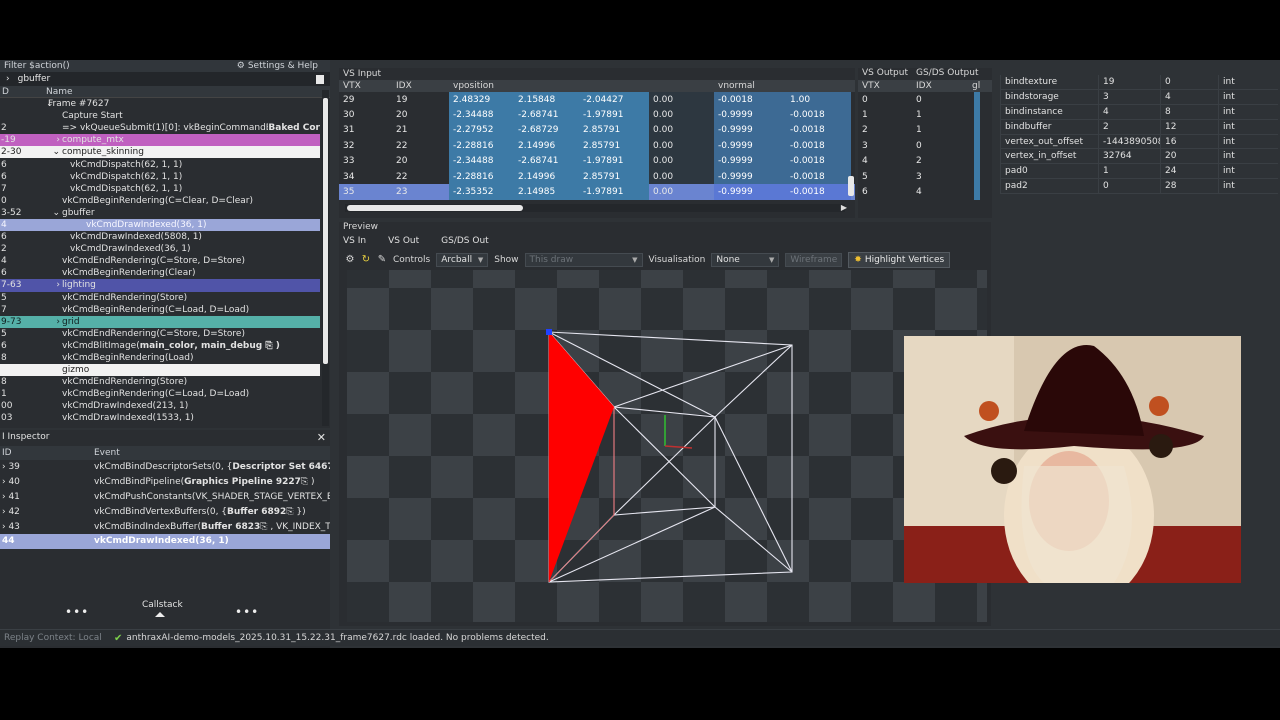 The width and height of the screenshot is (1280, 720). I want to click on event-row: 7-63 › lighting, so click(160, 285).